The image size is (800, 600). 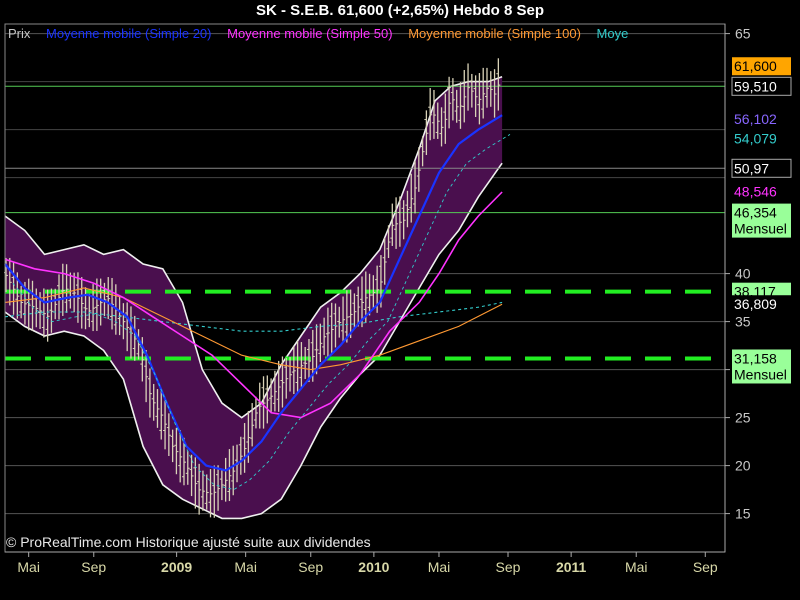 I want to click on price-tag-value: 36,809, so click(x=755, y=304).